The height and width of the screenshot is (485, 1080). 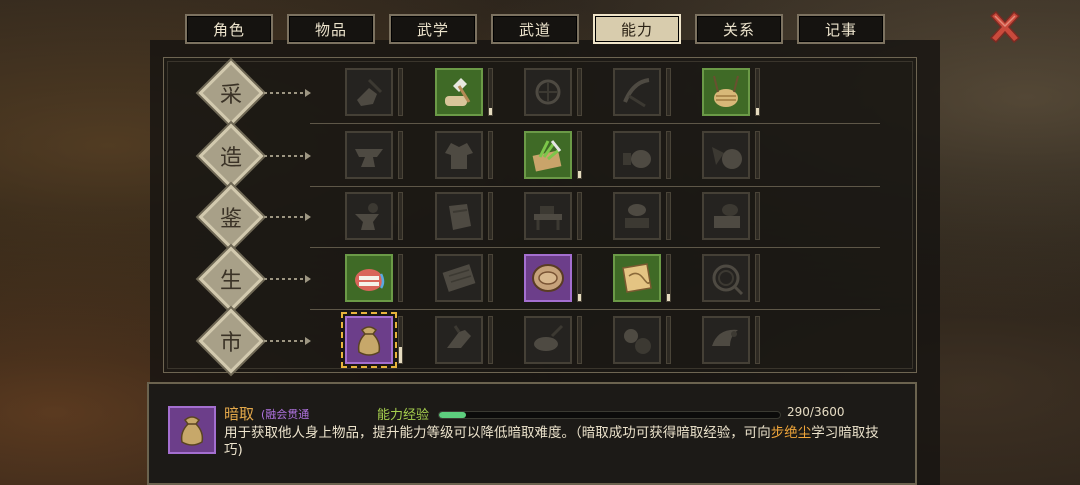 I want to click on bowl-ladle-icon, so click(x=549, y=337).